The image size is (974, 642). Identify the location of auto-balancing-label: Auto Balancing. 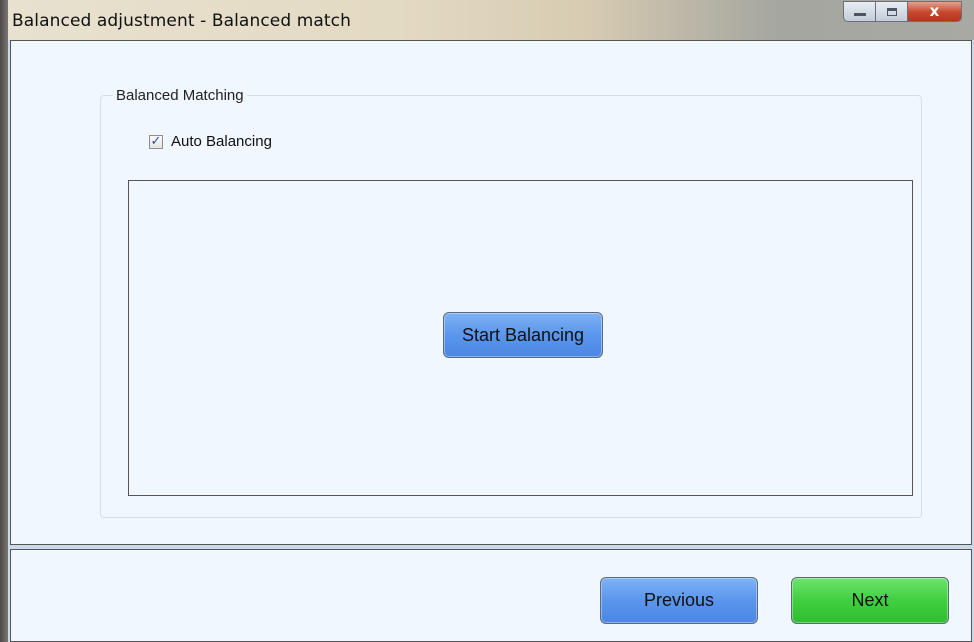
(221, 141).